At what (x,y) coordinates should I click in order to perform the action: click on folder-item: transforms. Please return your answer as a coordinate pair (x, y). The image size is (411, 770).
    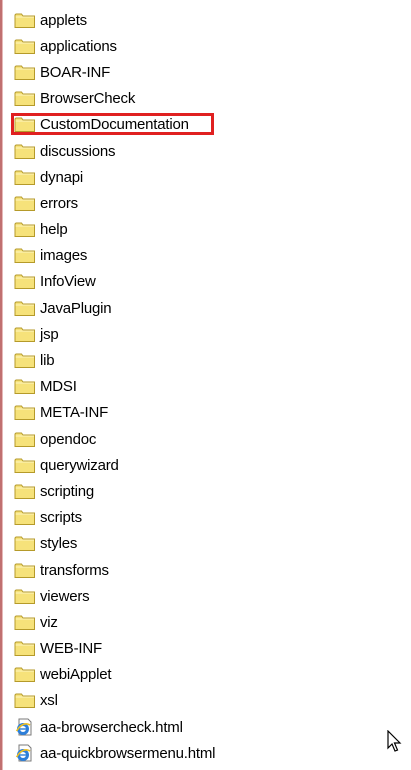
    Looking at the image, I should click on (114, 570).